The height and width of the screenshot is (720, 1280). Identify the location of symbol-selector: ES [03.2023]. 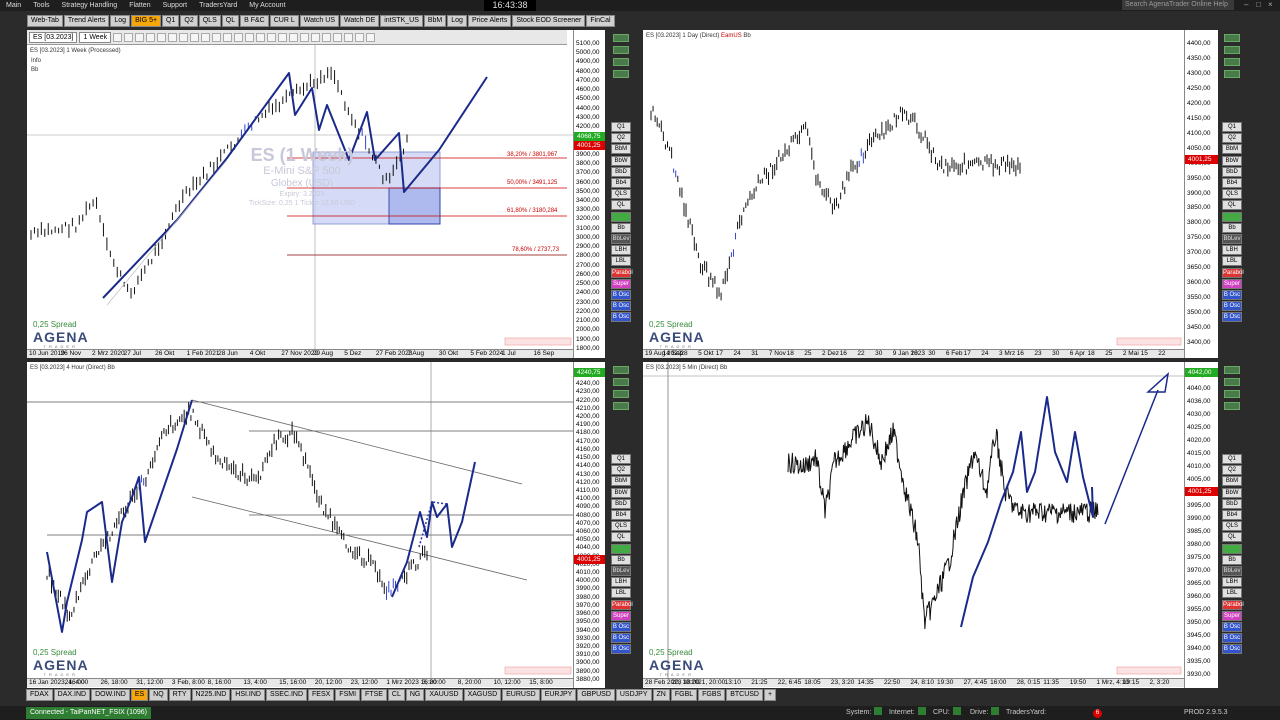
(53, 37).